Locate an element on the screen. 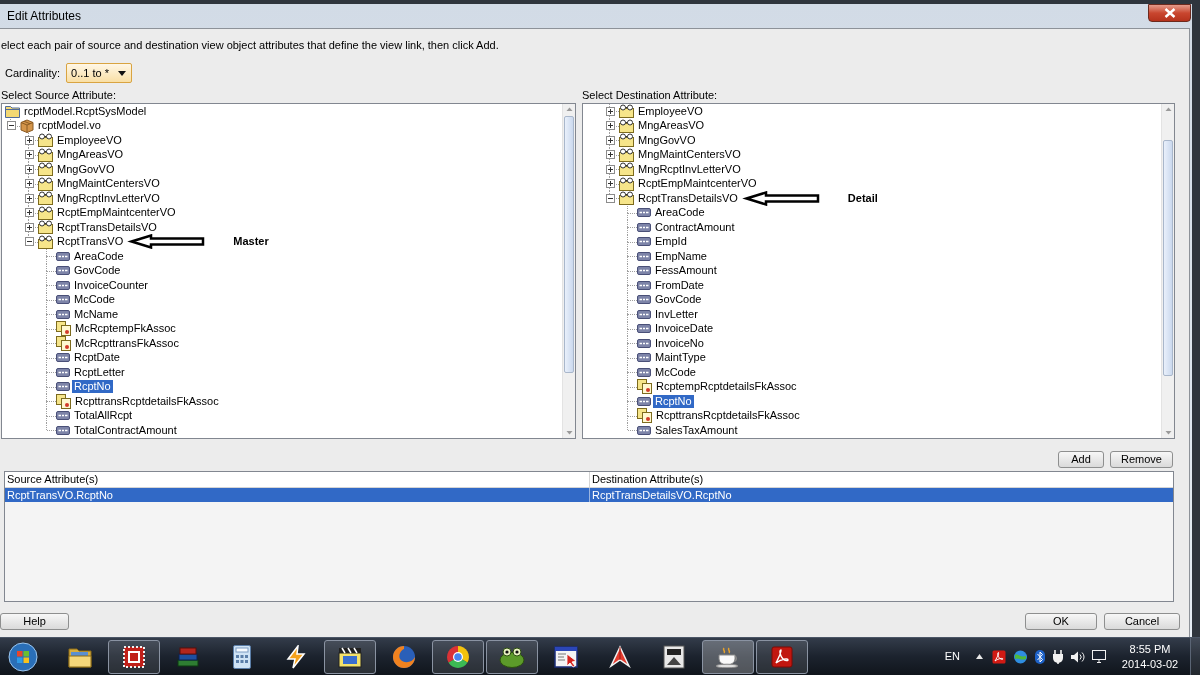 The image size is (1200, 675). tree-item: EmpId is located at coordinates (671, 242).